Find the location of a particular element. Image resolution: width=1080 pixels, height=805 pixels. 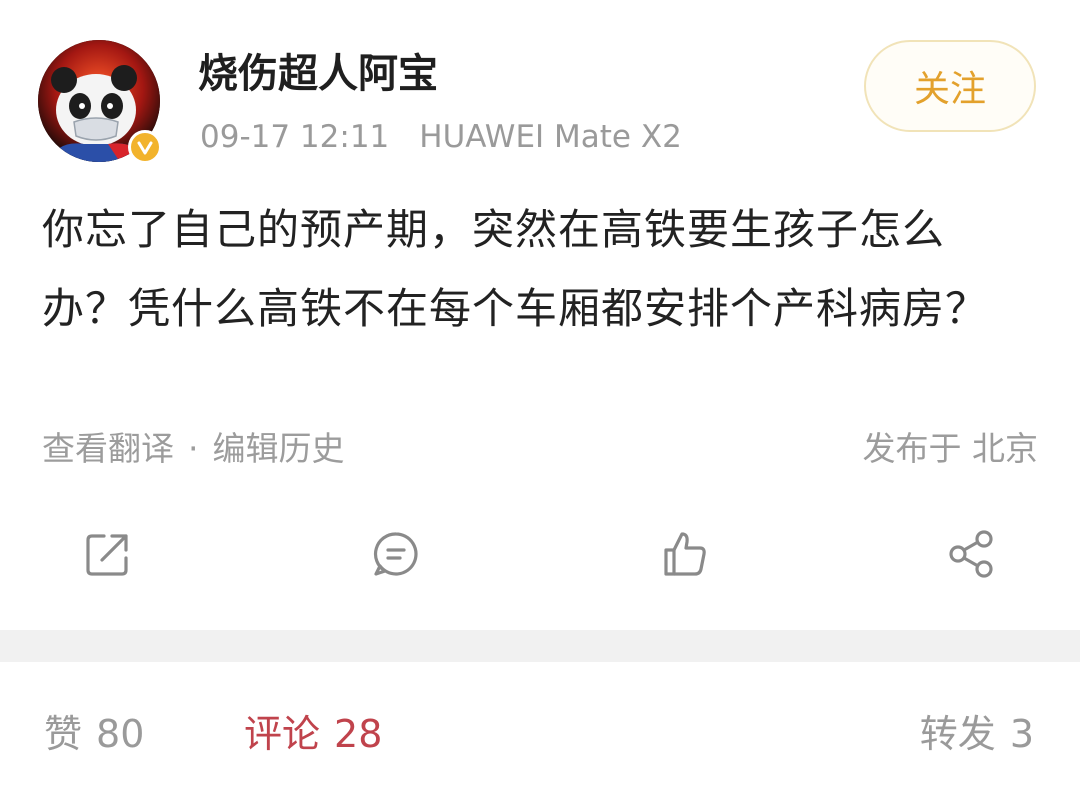

comments-label: 评论 is located at coordinates (282, 734).